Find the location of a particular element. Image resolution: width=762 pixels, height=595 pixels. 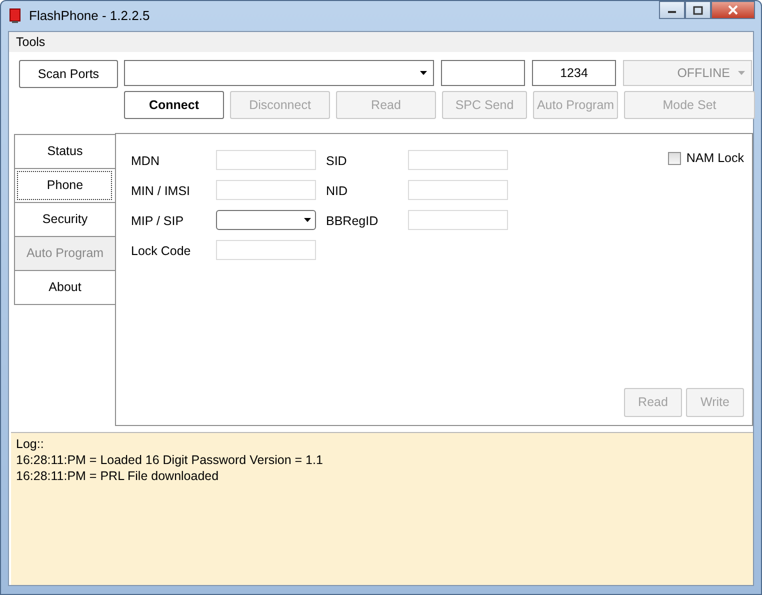

checkbox is located at coordinates (675, 158).